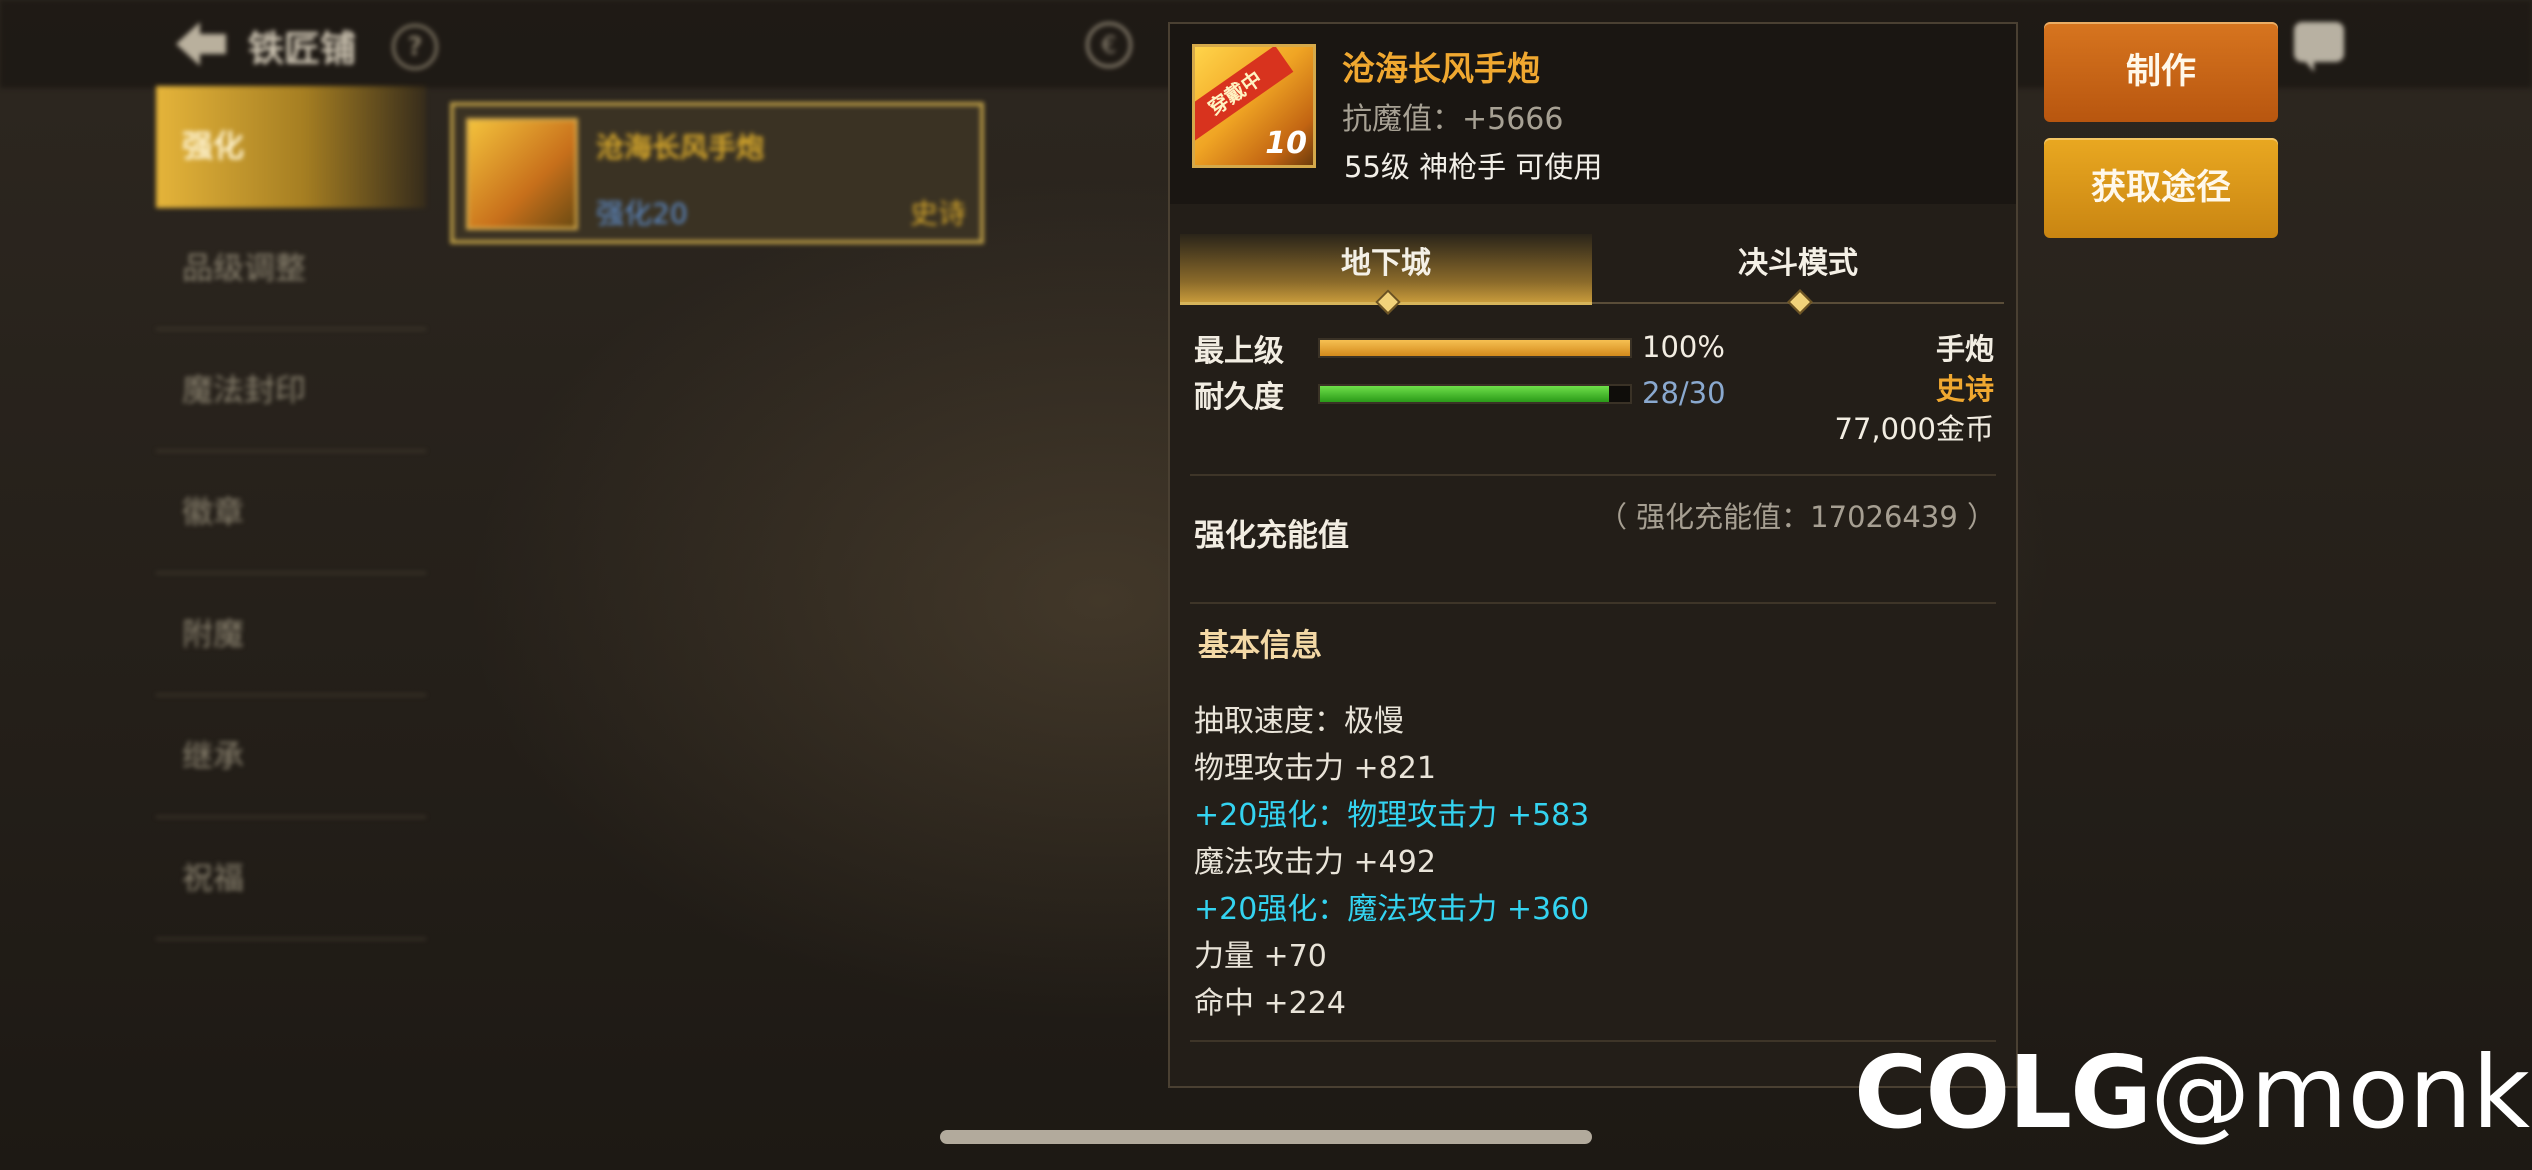 The height and width of the screenshot is (1170, 2532). What do you see at coordinates (1453, 119) in the screenshot?
I see `item-stat: 抗魔值：+5666` at bounding box center [1453, 119].